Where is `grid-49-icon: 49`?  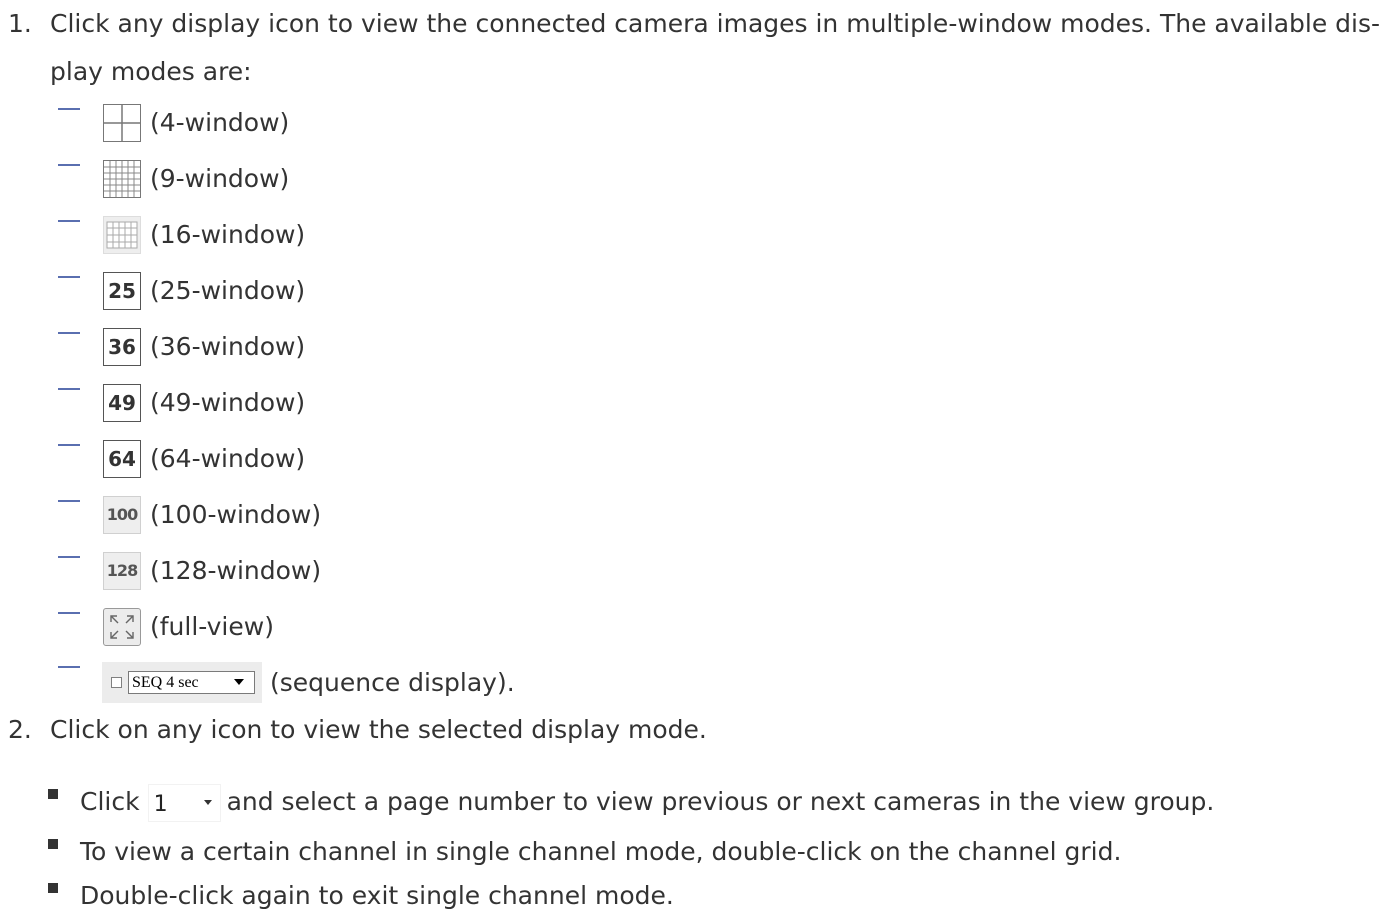 grid-49-icon: 49 is located at coordinates (122, 403).